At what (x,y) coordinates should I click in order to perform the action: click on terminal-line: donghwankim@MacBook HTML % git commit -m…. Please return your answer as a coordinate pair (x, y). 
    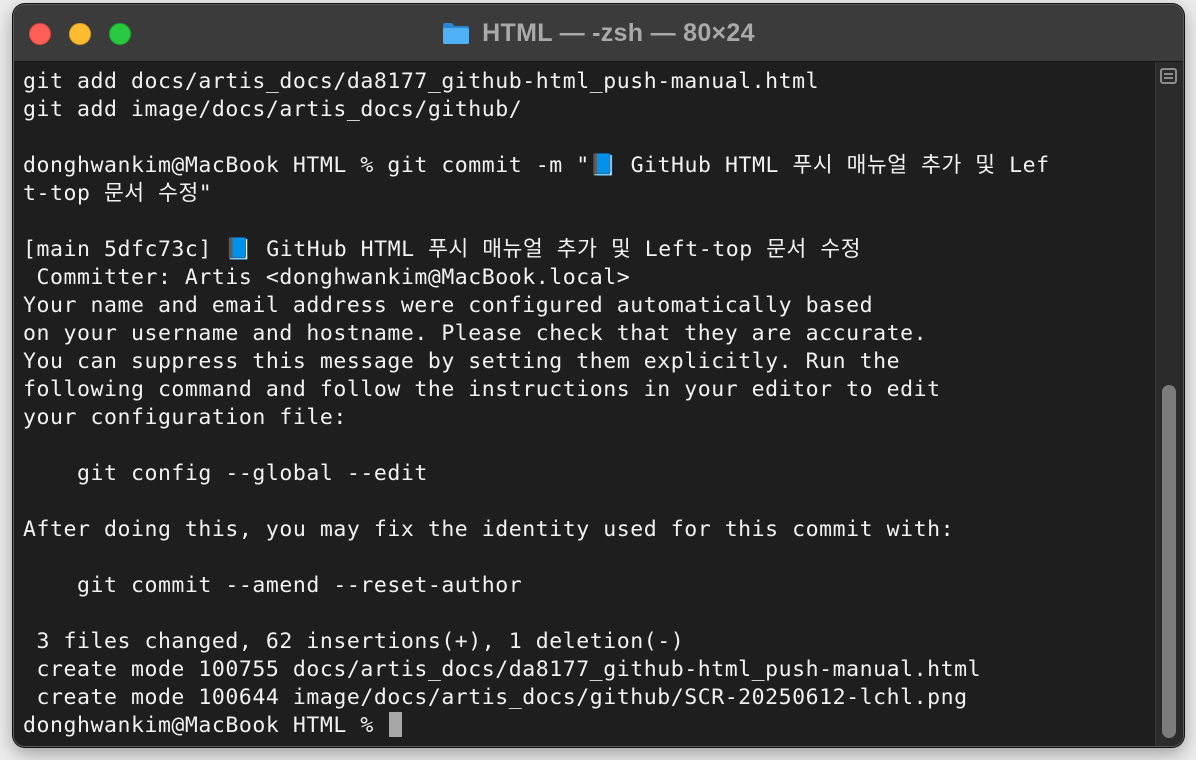
    Looking at the image, I should click on (536, 165).